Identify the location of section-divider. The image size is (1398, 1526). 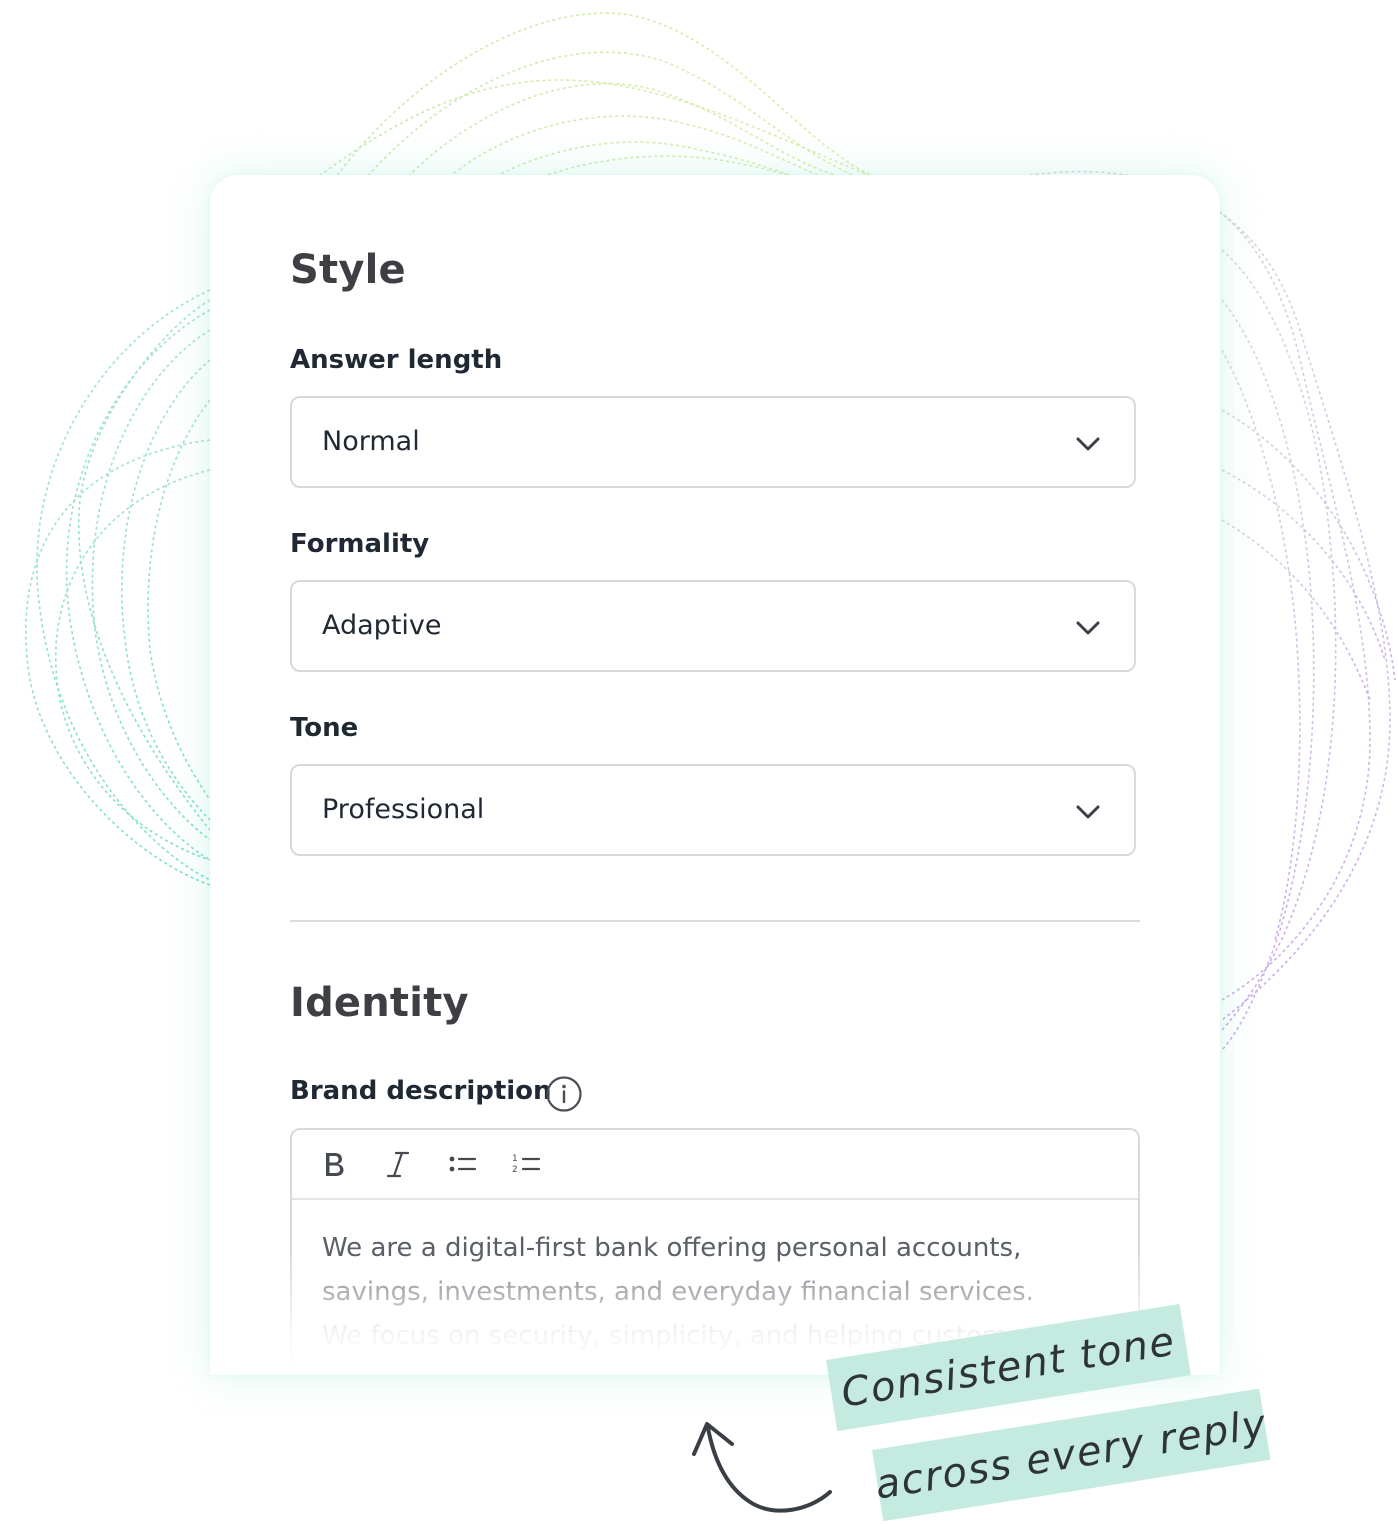
(715, 921).